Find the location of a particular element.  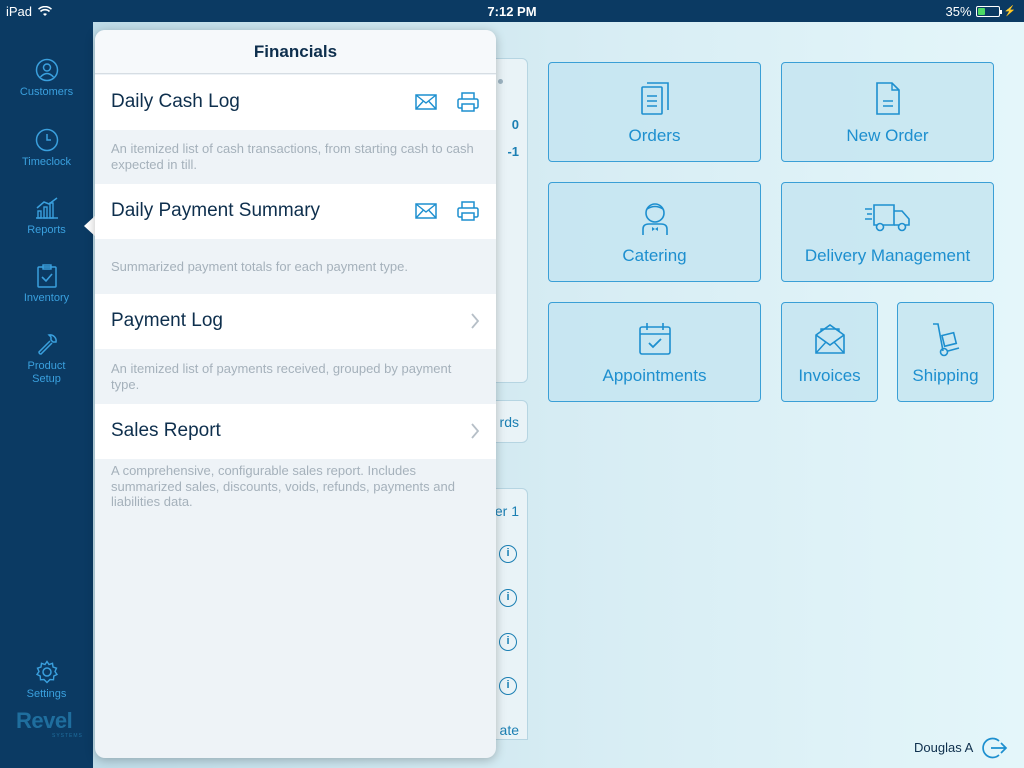

tile-shipping: Shipping is located at coordinates (945, 352).